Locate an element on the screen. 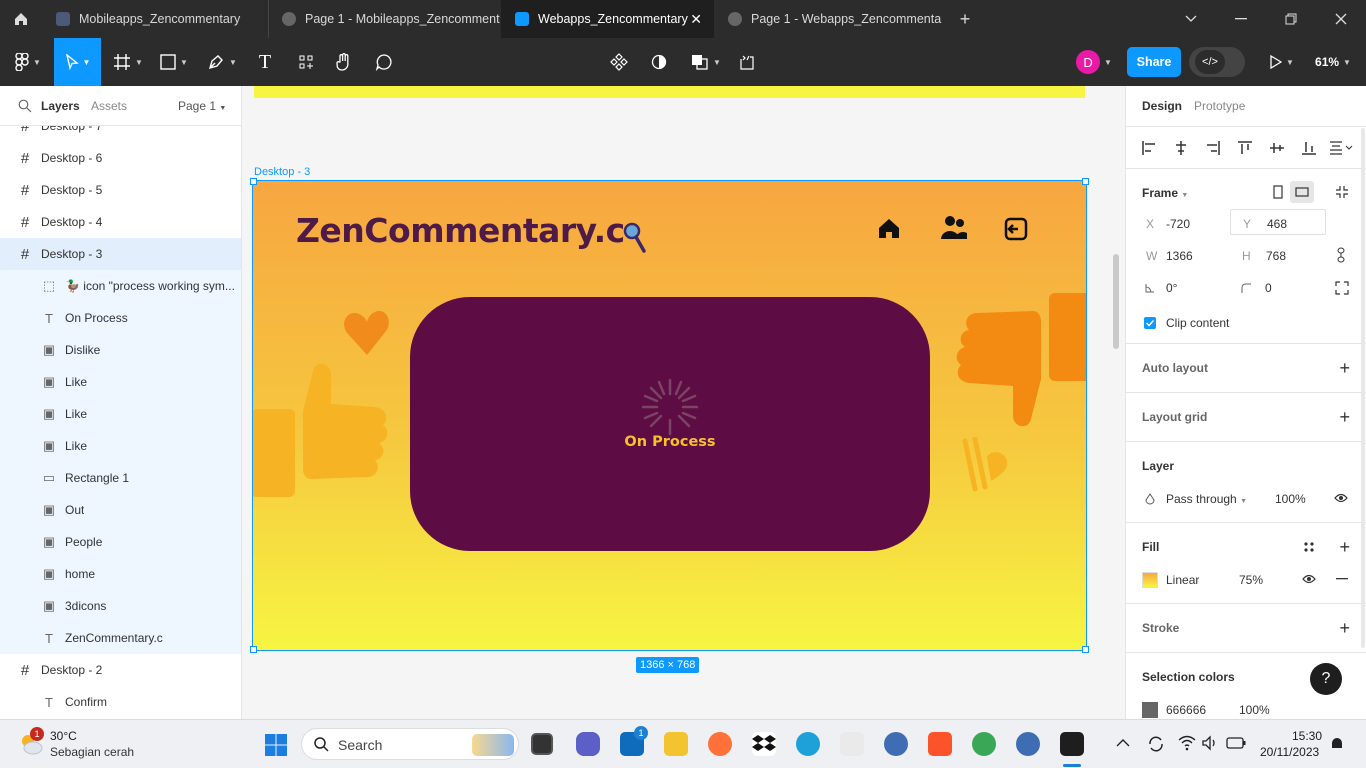 The height and width of the screenshot is (768, 1366). sync-icon is located at coordinates (1156, 744).